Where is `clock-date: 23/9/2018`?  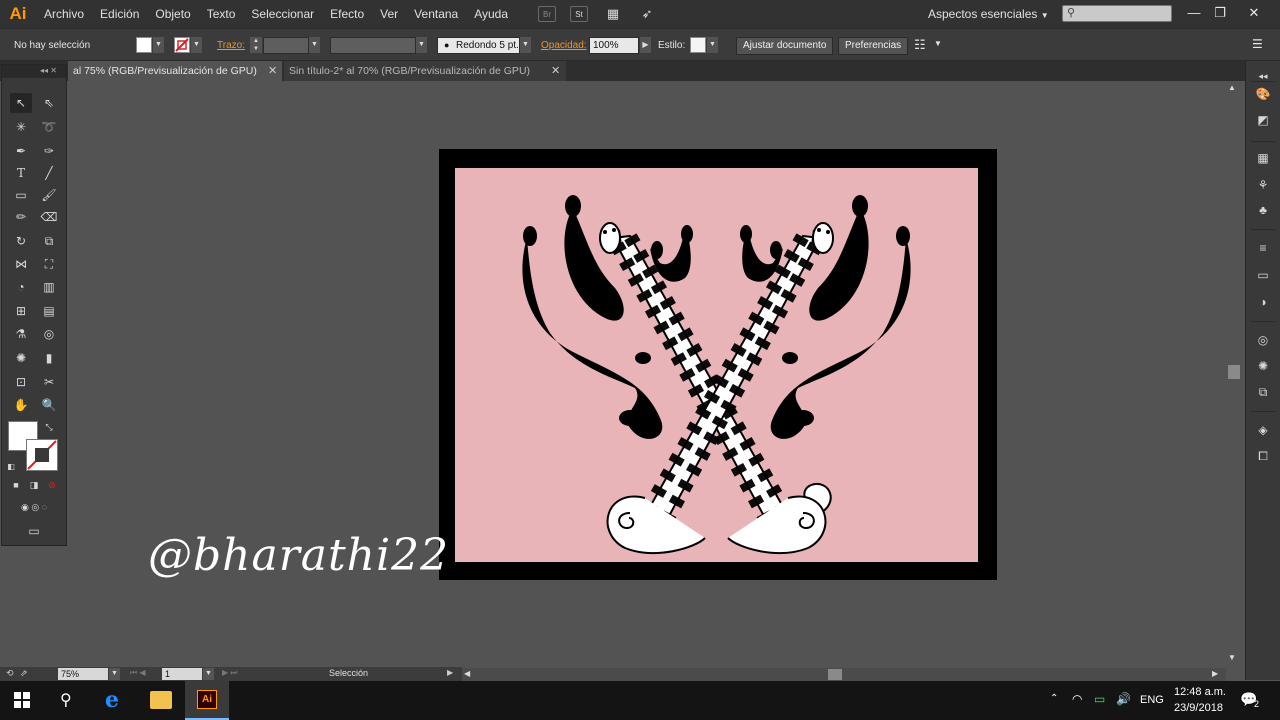 clock-date: 23/9/2018 is located at coordinates (1198, 708).